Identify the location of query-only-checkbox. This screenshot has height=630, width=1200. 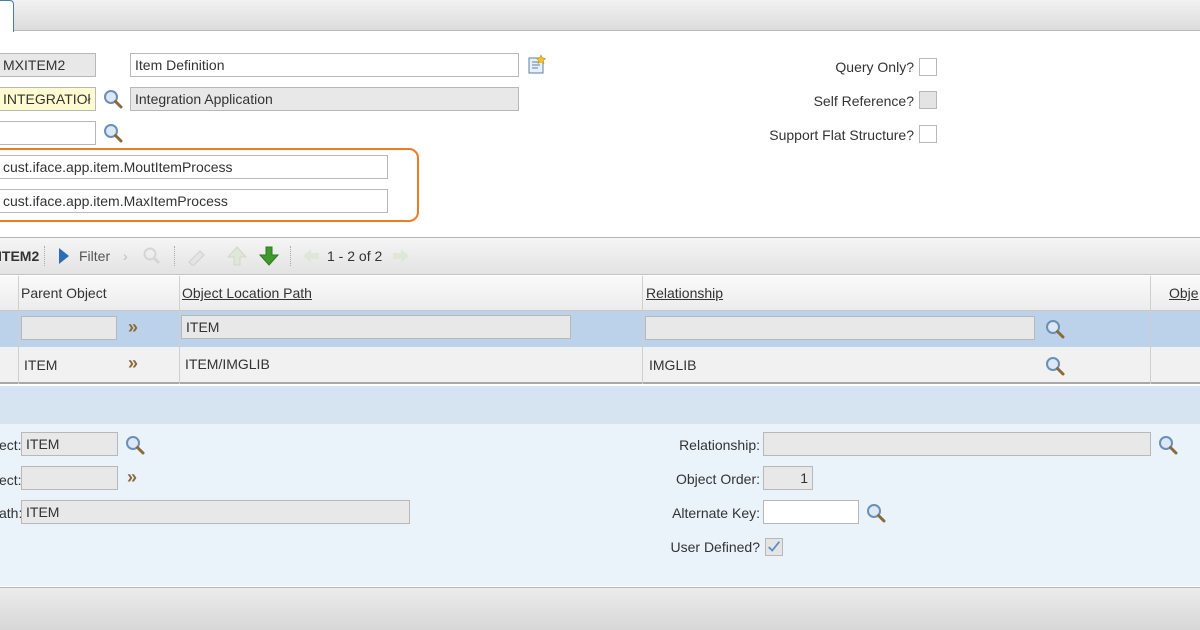
(928, 67).